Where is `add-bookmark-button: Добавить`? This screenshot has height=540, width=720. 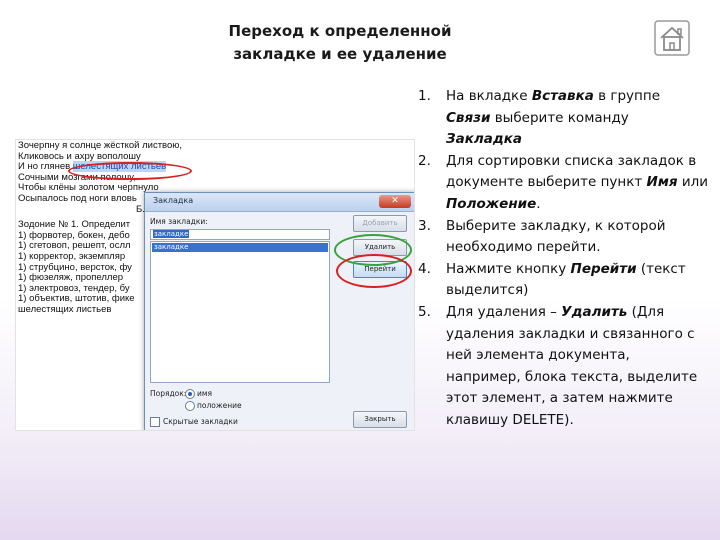 add-bookmark-button: Добавить is located at coordinates (380, 223).